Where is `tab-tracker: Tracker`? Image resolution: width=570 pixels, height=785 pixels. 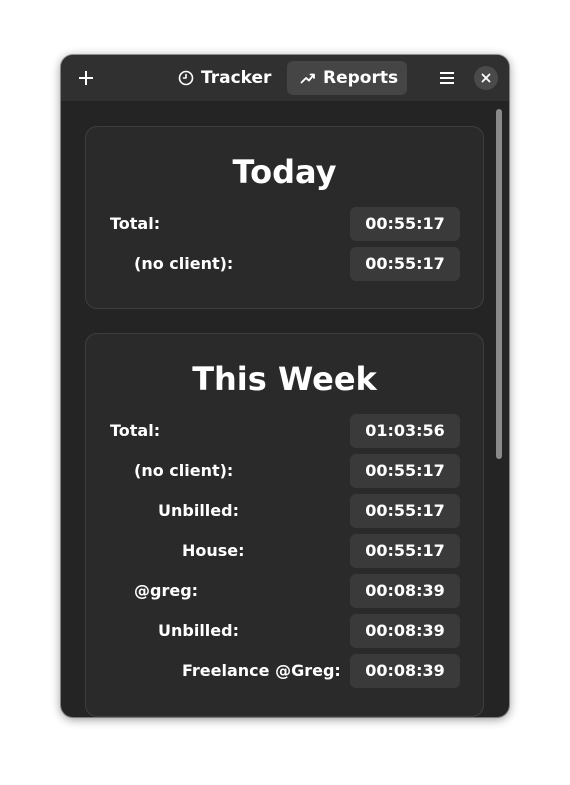
tab-tracker: Tracker is located at coordinates (224, 78).